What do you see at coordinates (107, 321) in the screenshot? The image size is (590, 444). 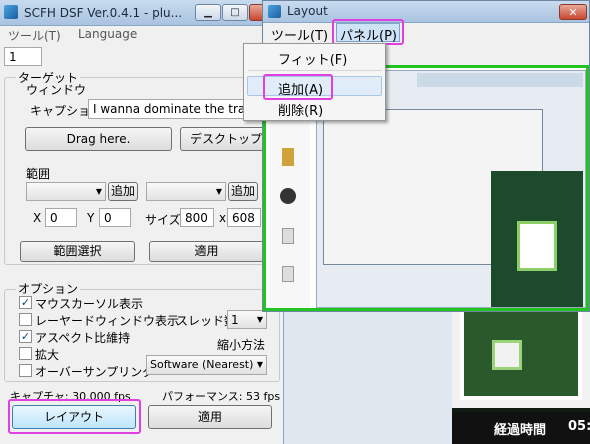 I see `option-layered-window-label: レーヤードウィンドウ表示` at bounding box center [107, 321].